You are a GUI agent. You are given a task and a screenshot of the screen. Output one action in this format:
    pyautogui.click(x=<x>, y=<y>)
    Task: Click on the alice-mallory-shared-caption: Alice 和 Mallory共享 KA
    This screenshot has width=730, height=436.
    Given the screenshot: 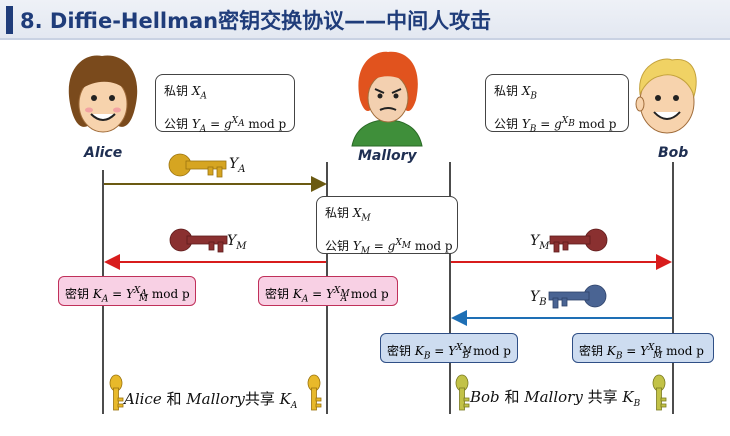 What is the action you would take?
    pyautogui.click(x=211, y=400)
    